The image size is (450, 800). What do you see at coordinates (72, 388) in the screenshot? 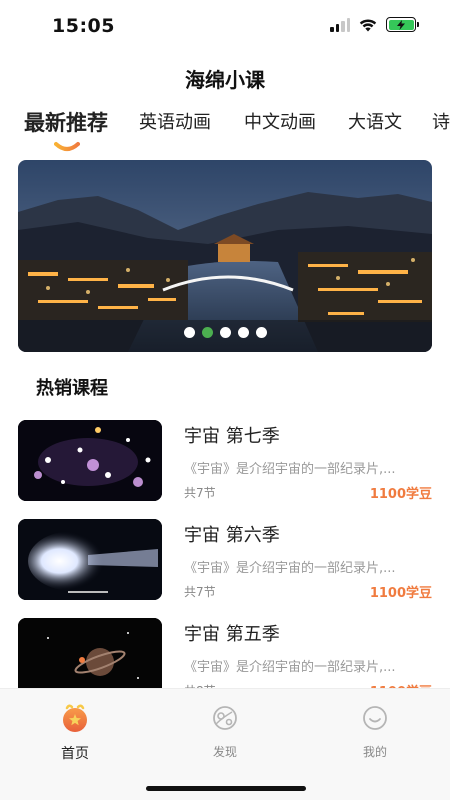
I see `section-title-hot-courses: 热销课程` at bounding box center [72, 388].